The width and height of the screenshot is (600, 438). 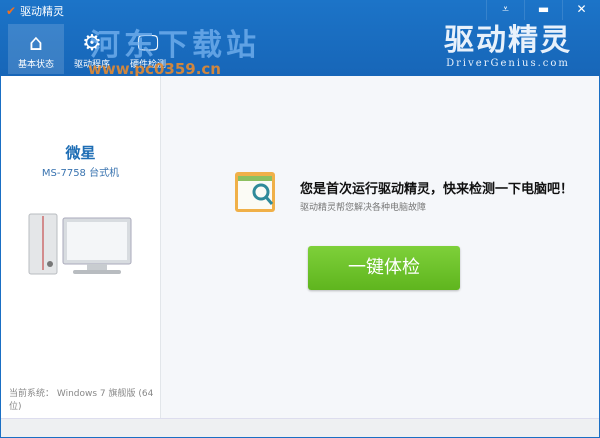 What do you see at coordinates (543, 10) in the screenshot?
I see `minimize-button: ▬` at bounding box center [543, 10].